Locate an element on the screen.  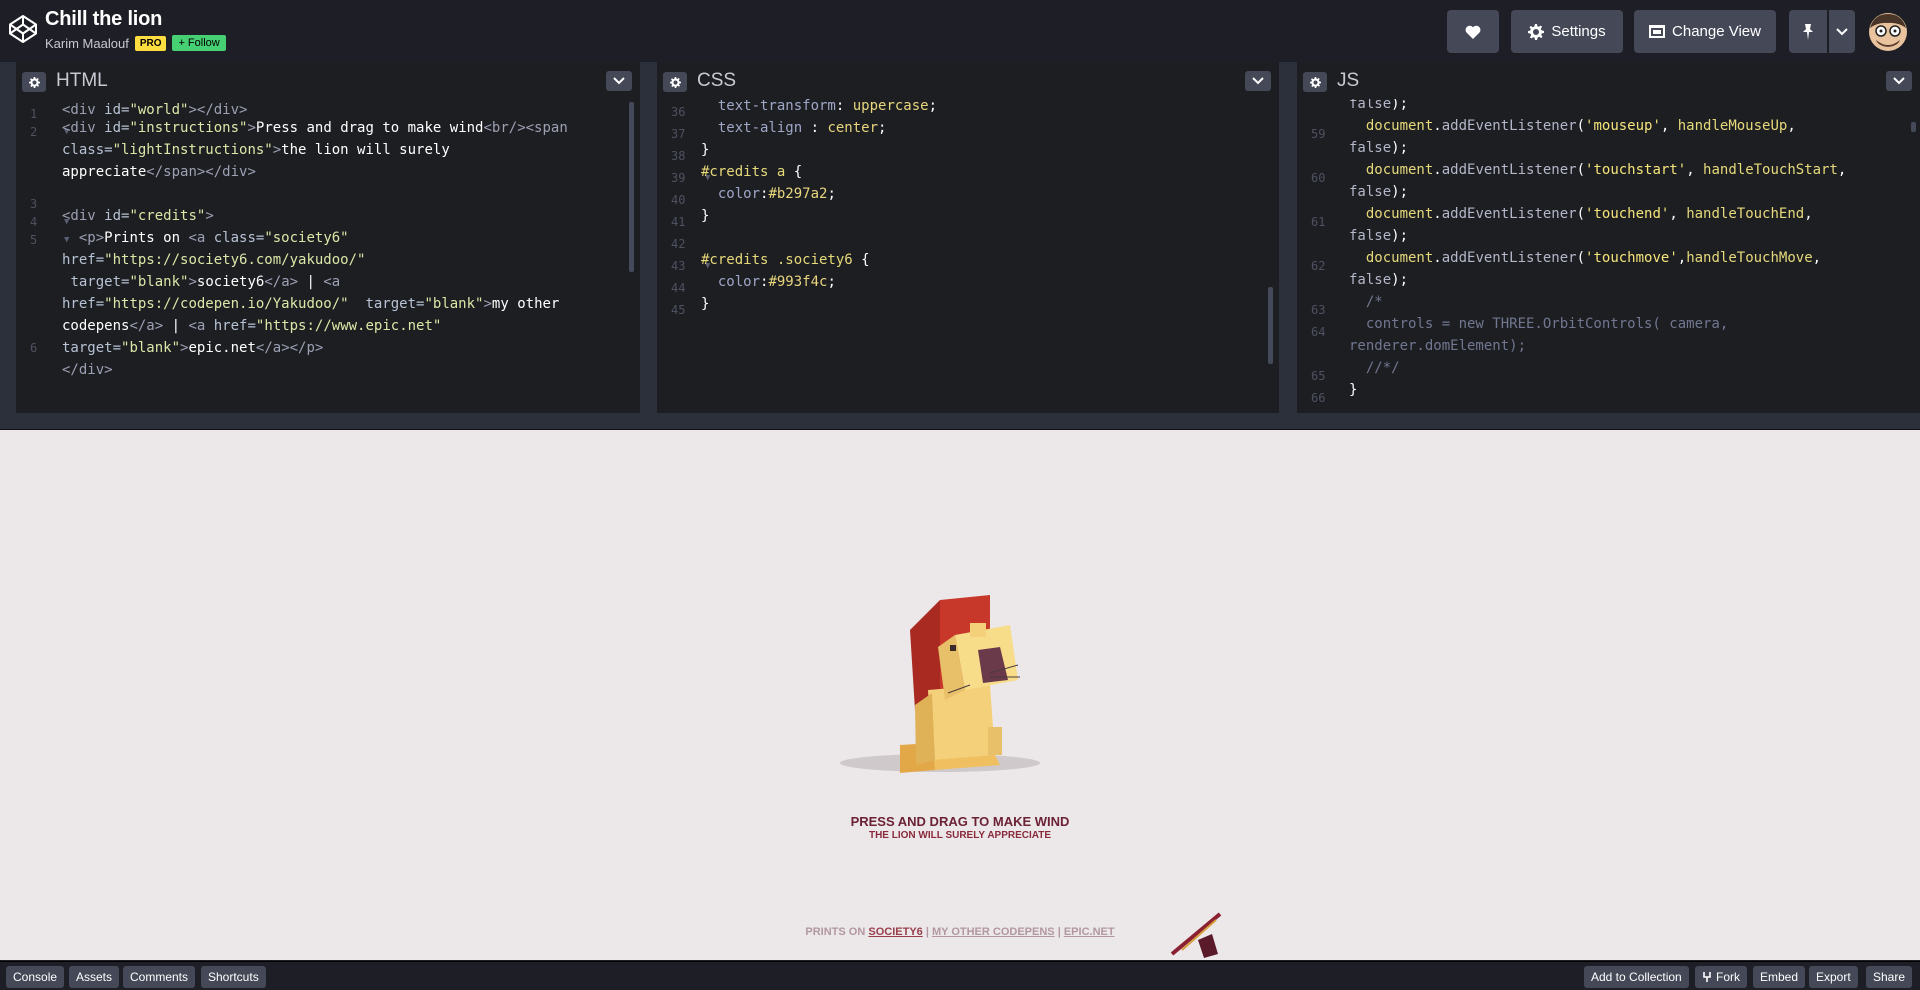
fork-label: Fork is located at coordinates (1728, 977).